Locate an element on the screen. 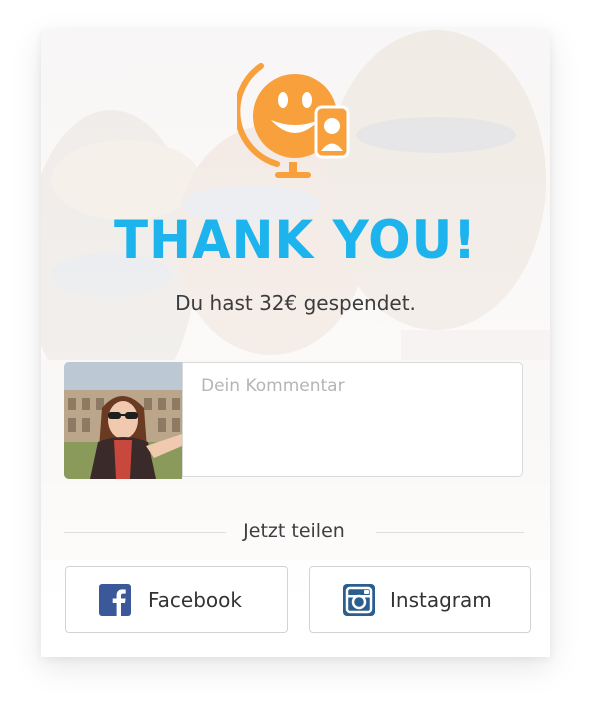 This screenshot has width=590, height=708. instagram-share-button: Instagram is located at coordinates (420, 599).